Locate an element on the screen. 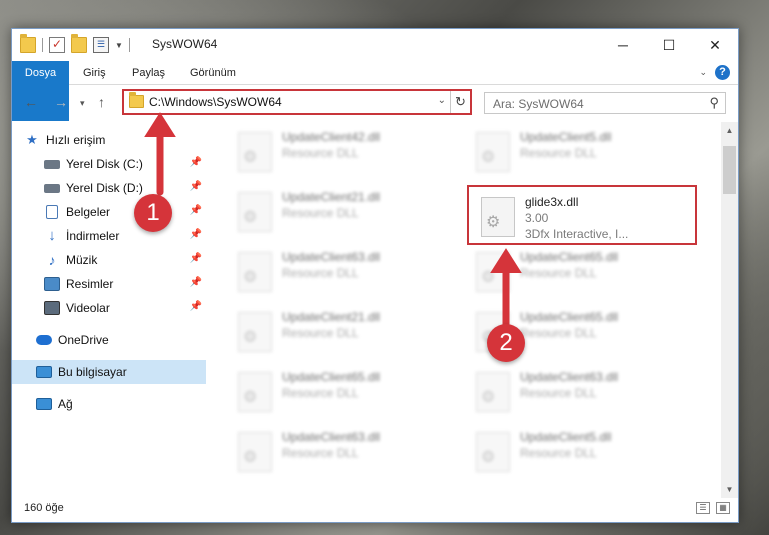 This screenshot has width=769, height=535. forward-button: → is located at coordinates (61, 102).